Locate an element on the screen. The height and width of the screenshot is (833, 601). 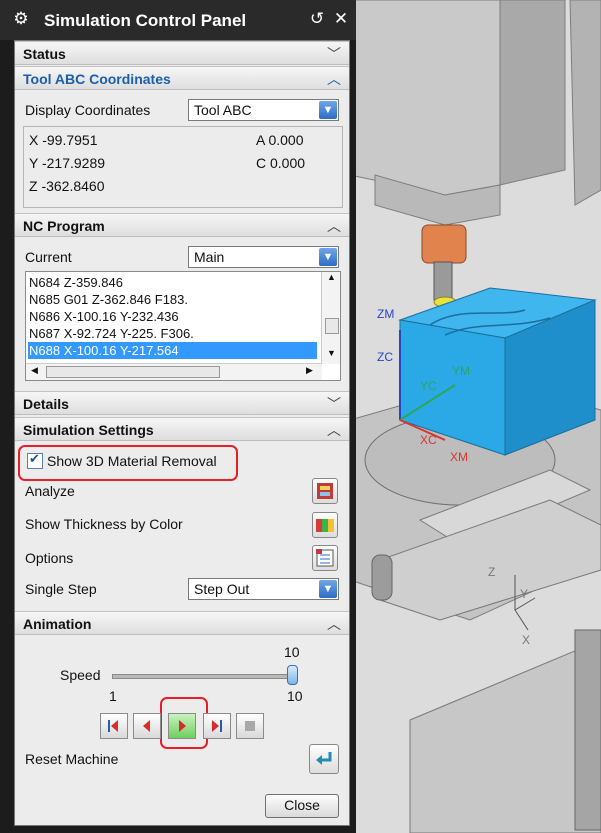
scroll-left-icon: ◀ is located at coordinates (34, 370).